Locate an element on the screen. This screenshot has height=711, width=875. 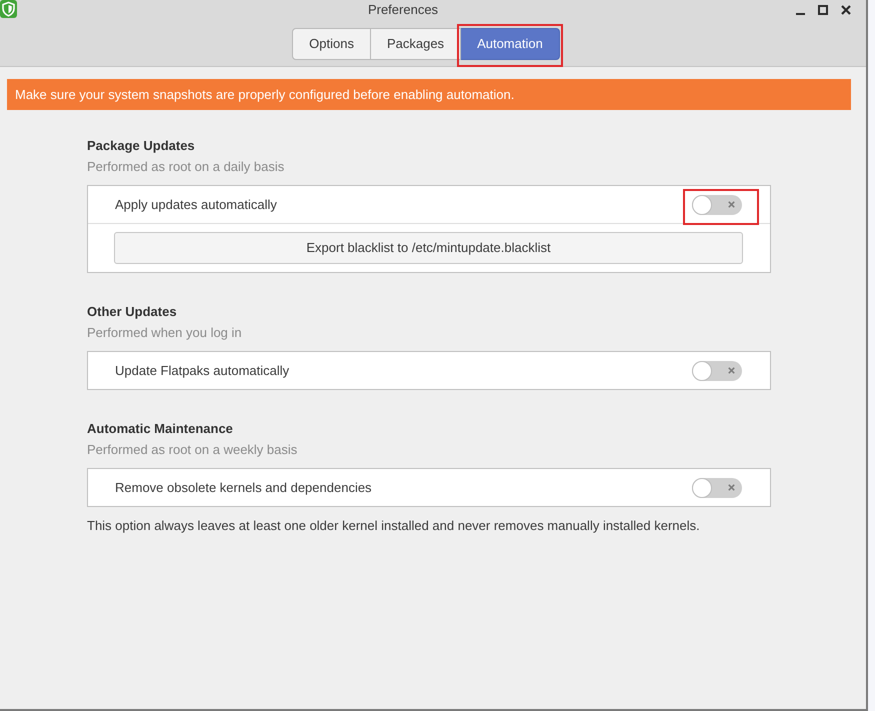
shield-icon is located at coordinates (8, 9).